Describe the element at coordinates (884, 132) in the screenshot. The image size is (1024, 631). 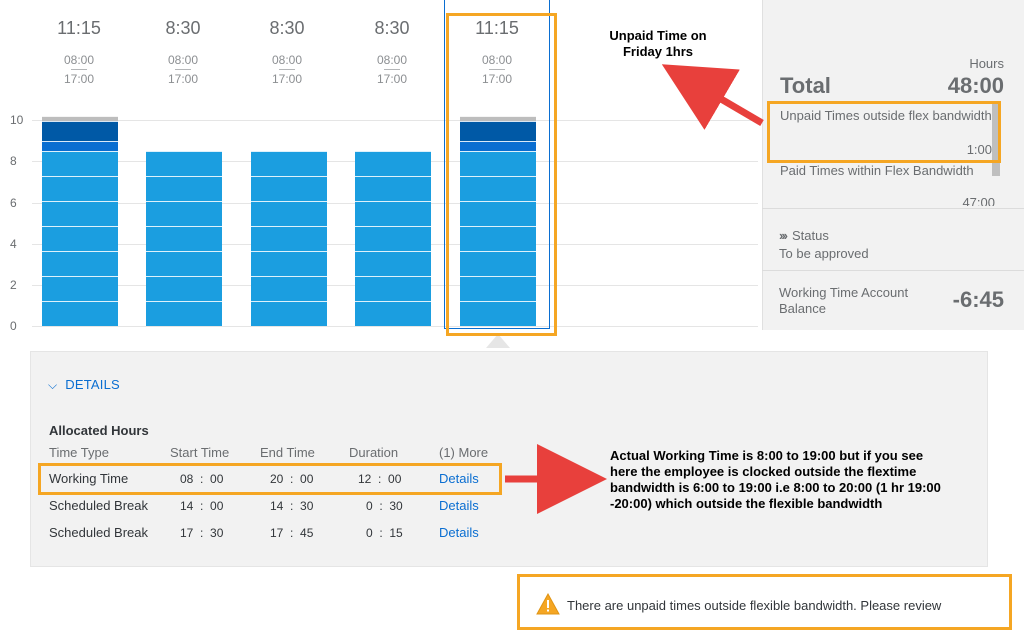
I see `annotation-box-unpaid` at that location.